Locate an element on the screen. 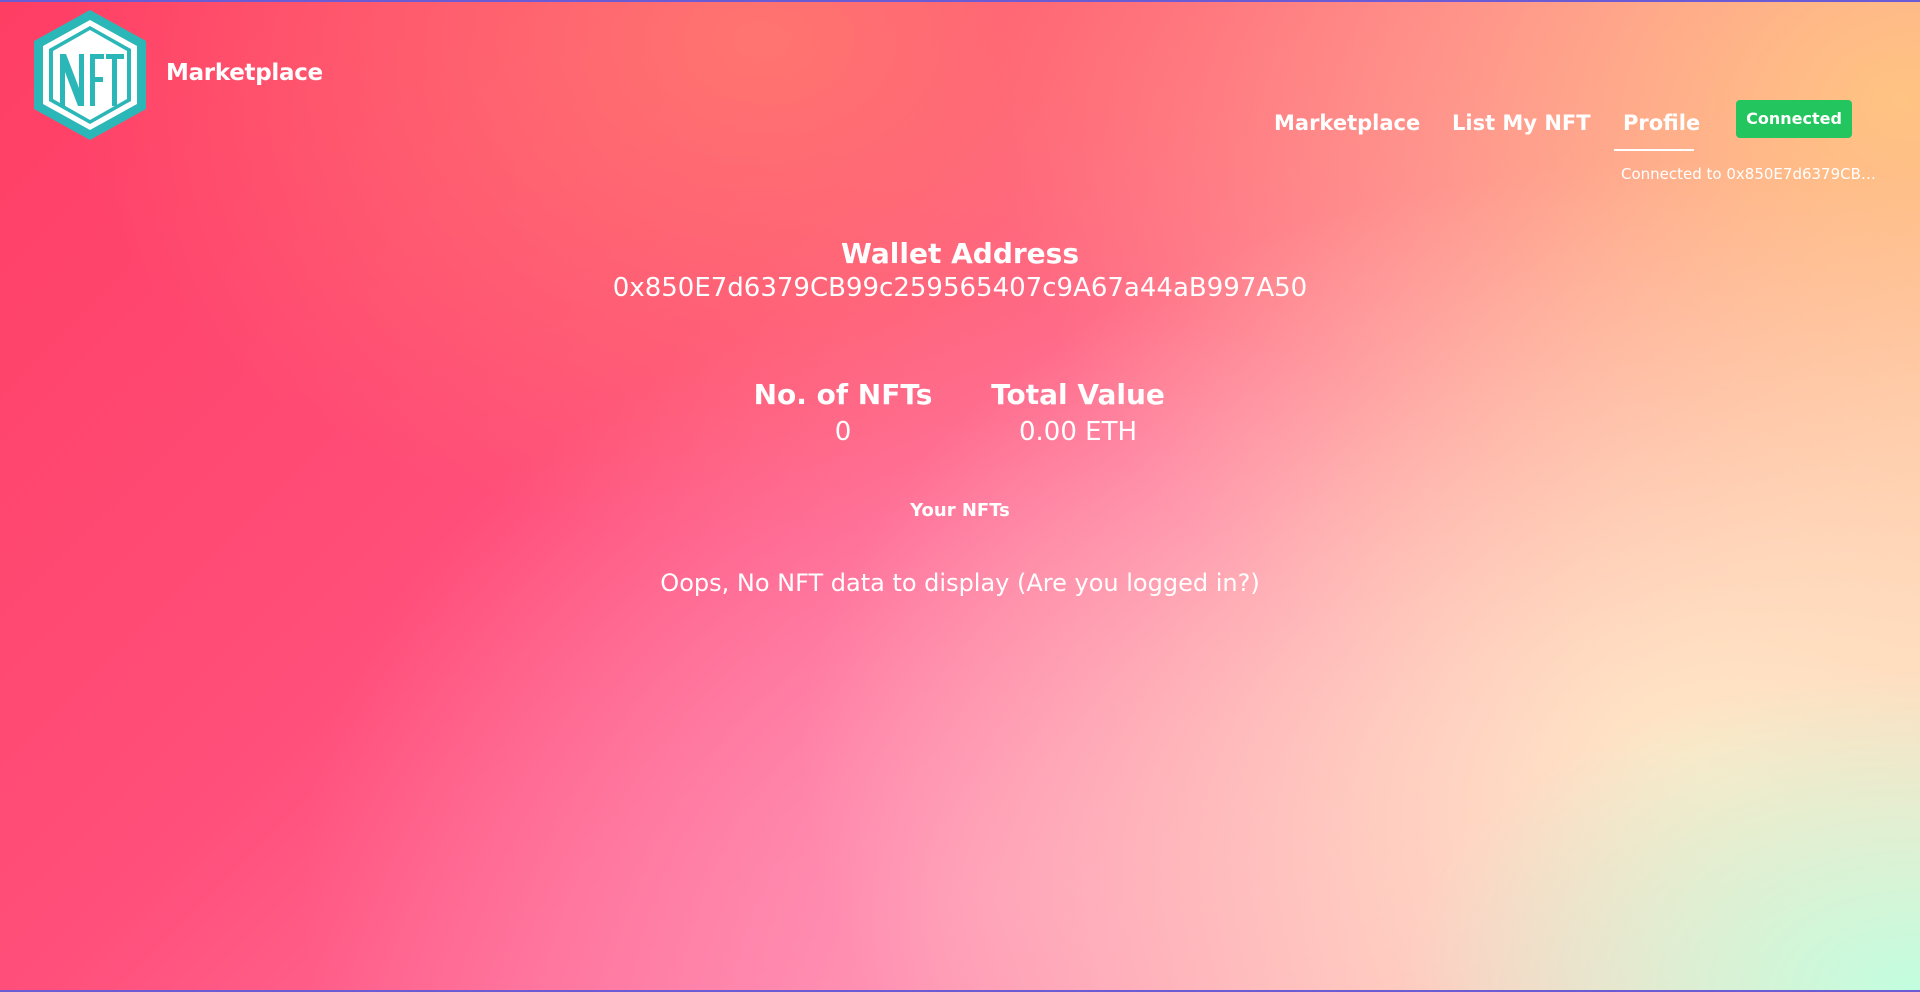 The image size is (1920, 992). total-value-label: Total Value is located at coordinates (1078, 394).